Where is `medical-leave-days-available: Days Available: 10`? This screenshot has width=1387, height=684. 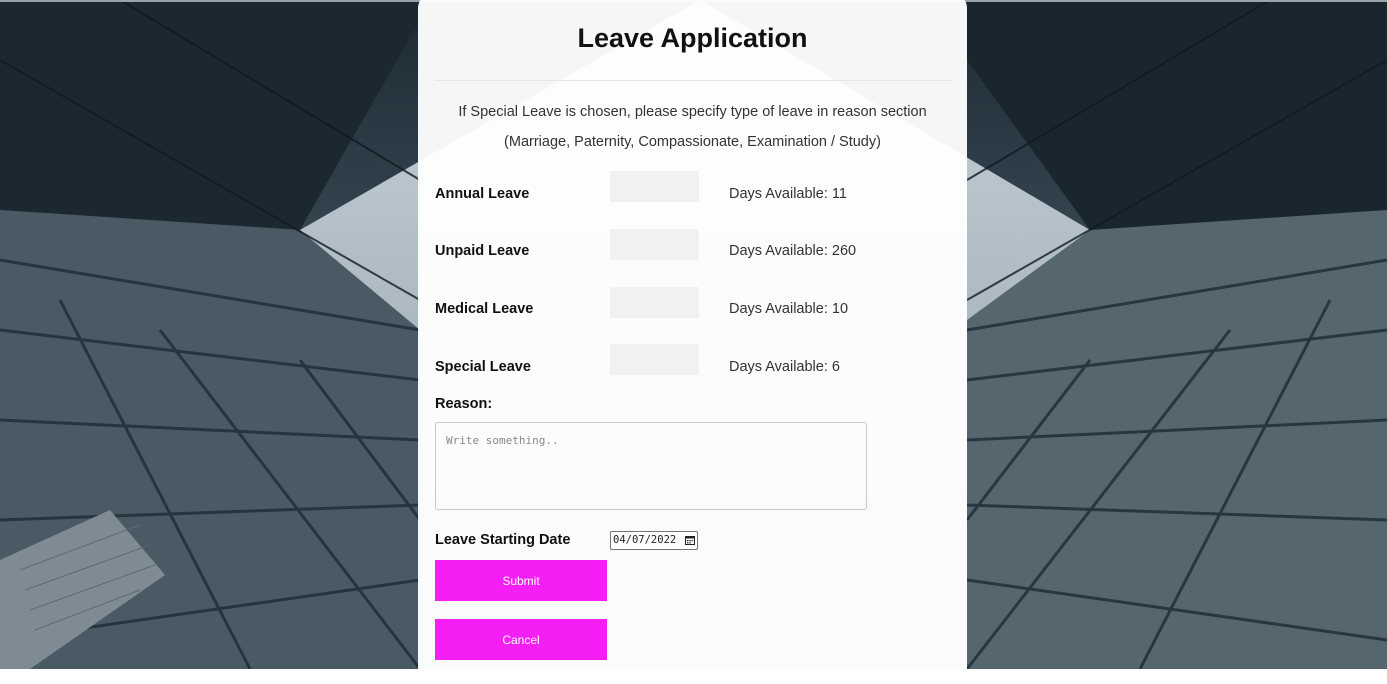
medical-leave-days-available: Days Available: 10 is located at coordinates (789, 309).